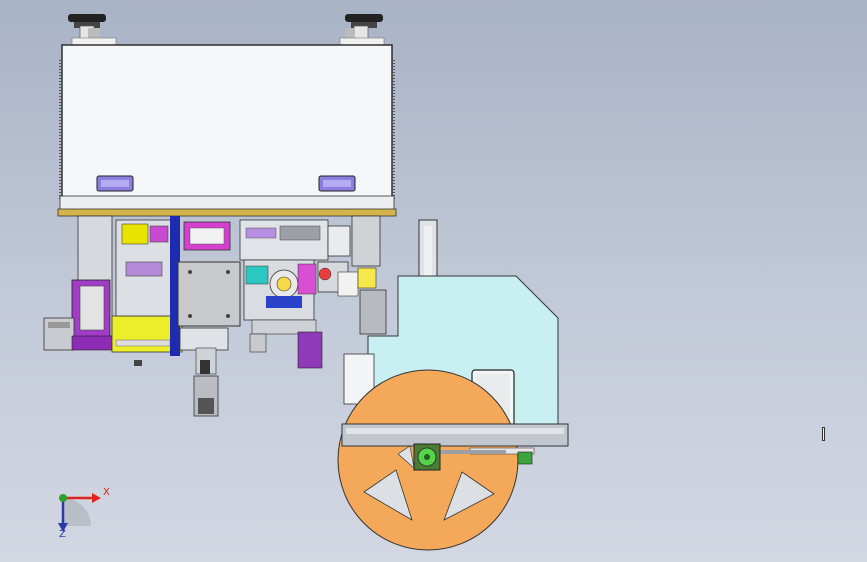  Describe the element at coordinates (106, 492) in the screenshot. I see `x-axis-label: X` at that location.